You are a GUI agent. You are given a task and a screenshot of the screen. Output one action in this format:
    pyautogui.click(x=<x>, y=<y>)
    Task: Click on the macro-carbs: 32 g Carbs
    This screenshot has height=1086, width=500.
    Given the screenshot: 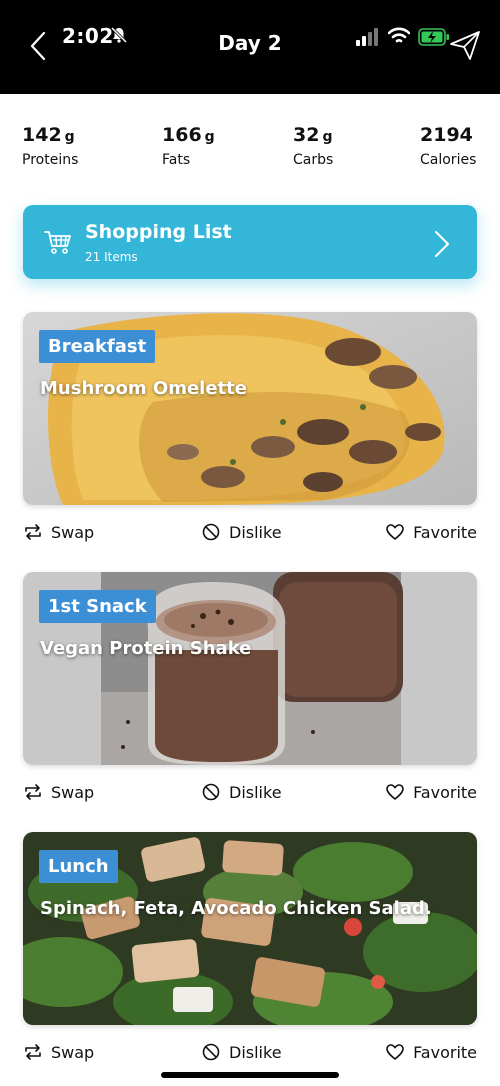 What is the action you would take?
    pyautogui.click(x=313, y=146)
    